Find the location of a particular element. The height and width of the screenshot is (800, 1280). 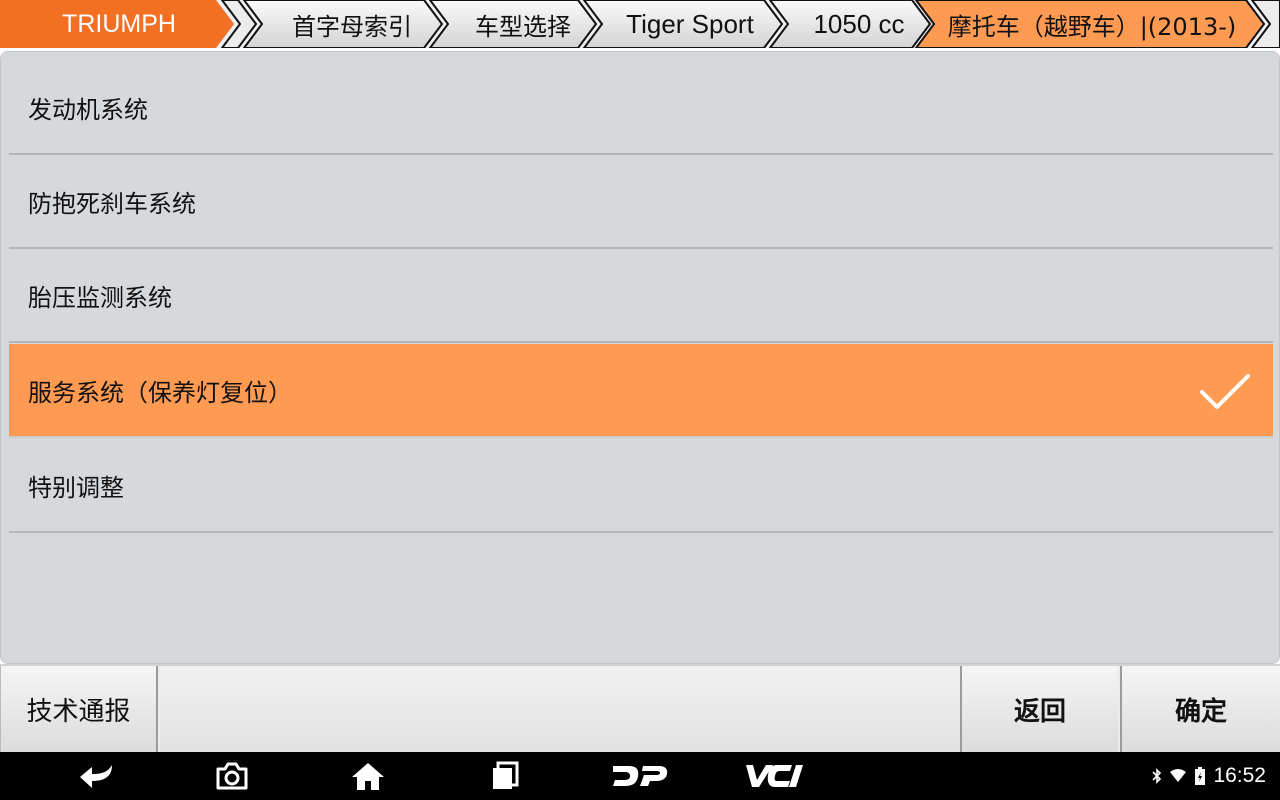

checkmark-icon is located at coordinates (1225, 391).